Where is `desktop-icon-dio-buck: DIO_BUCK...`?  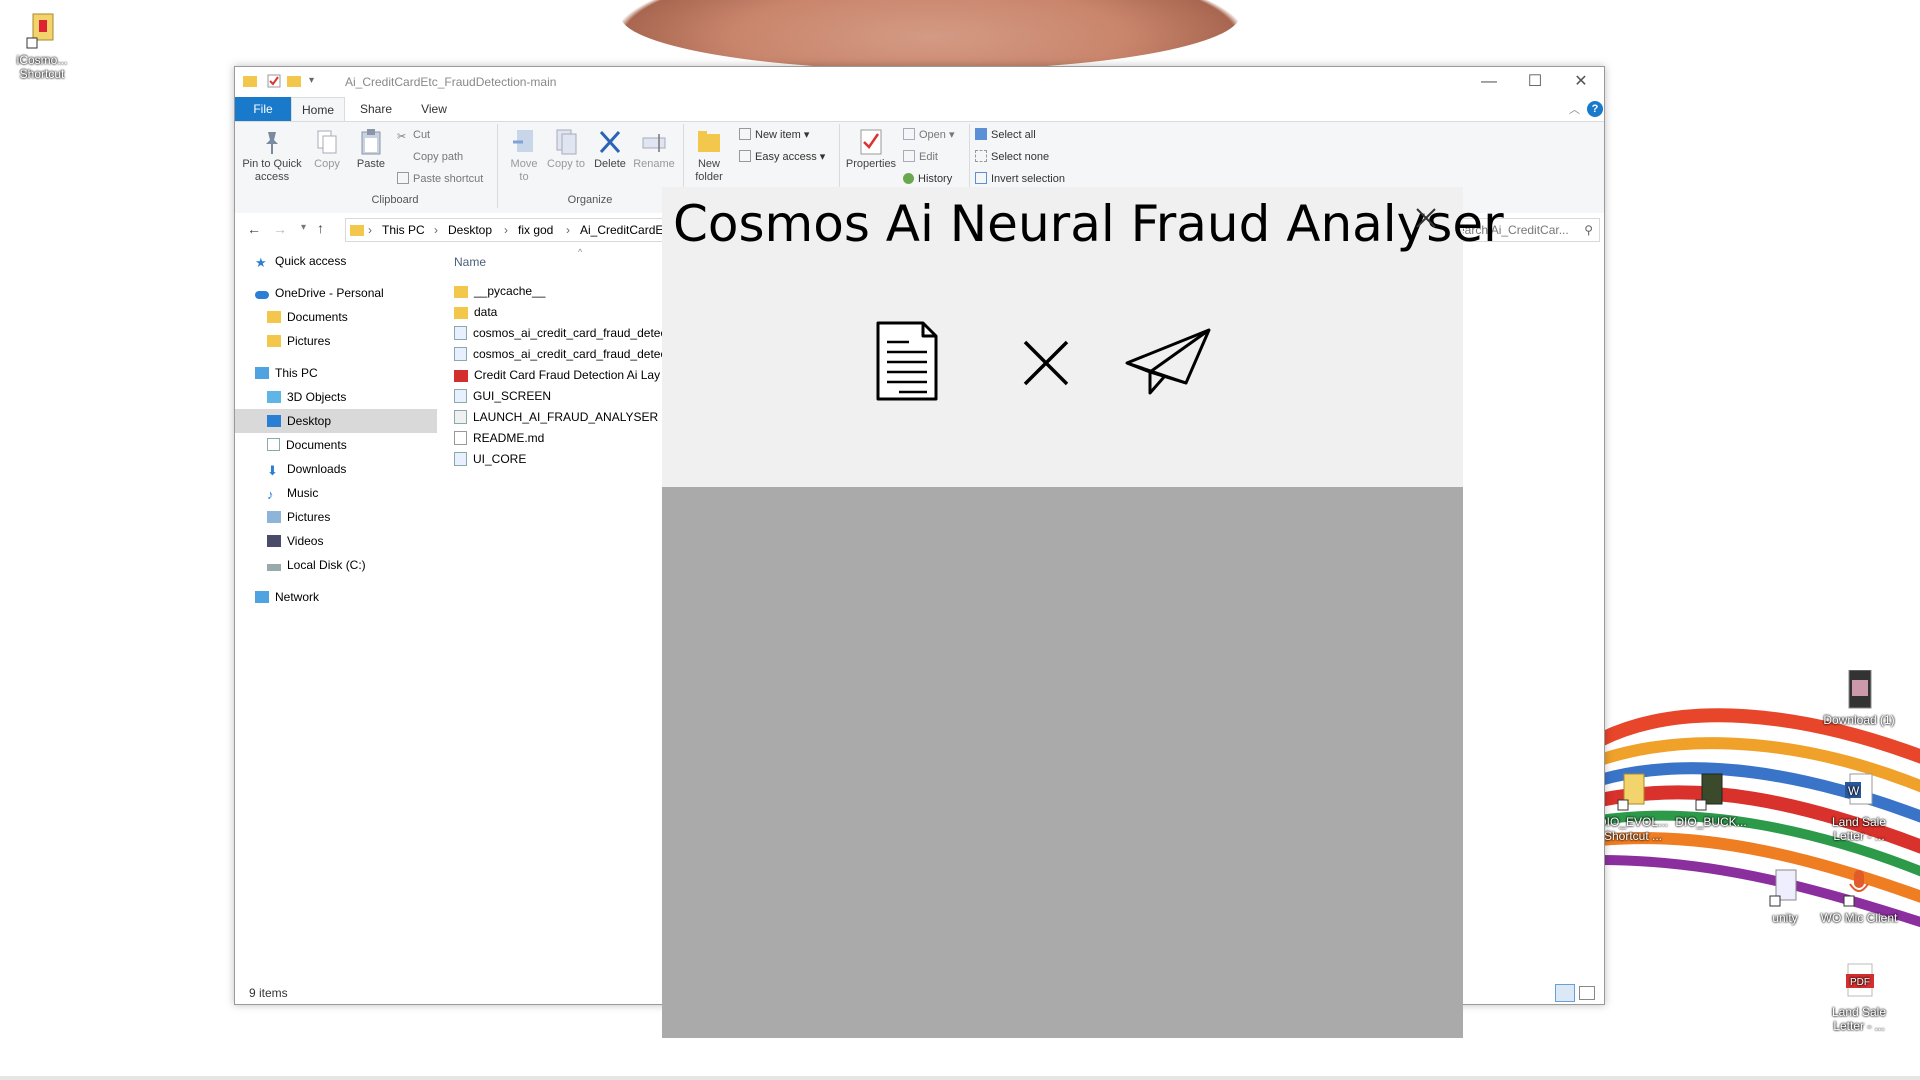
desktop-icon-dio-buck: DIO_BUCK... is located at coordinates (1711, 800).